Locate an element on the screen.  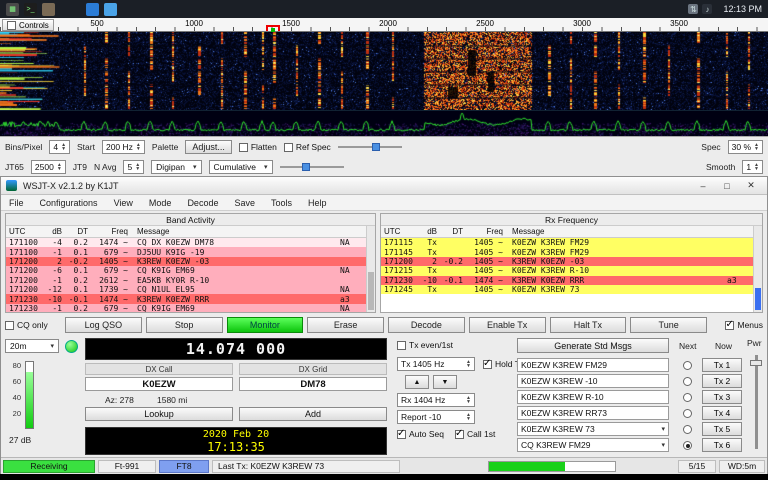
tune-button: Tune is located at coordinates (668, 325).